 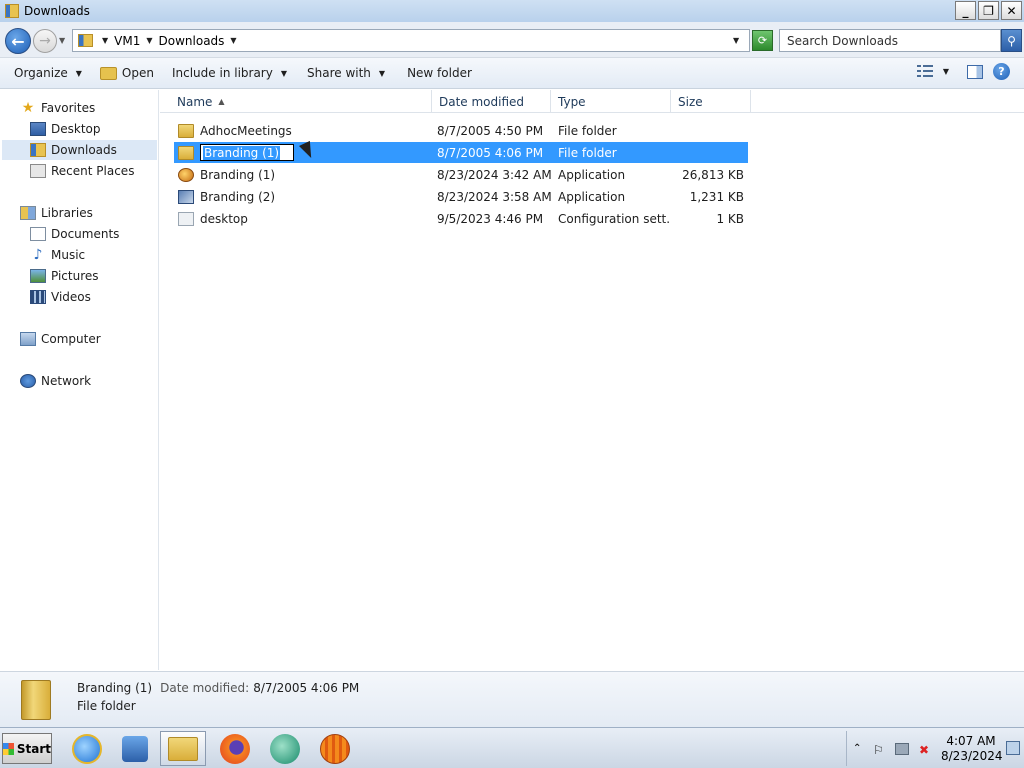 I want to click on flag-icon: ⚐, so click(x=880, y=750).